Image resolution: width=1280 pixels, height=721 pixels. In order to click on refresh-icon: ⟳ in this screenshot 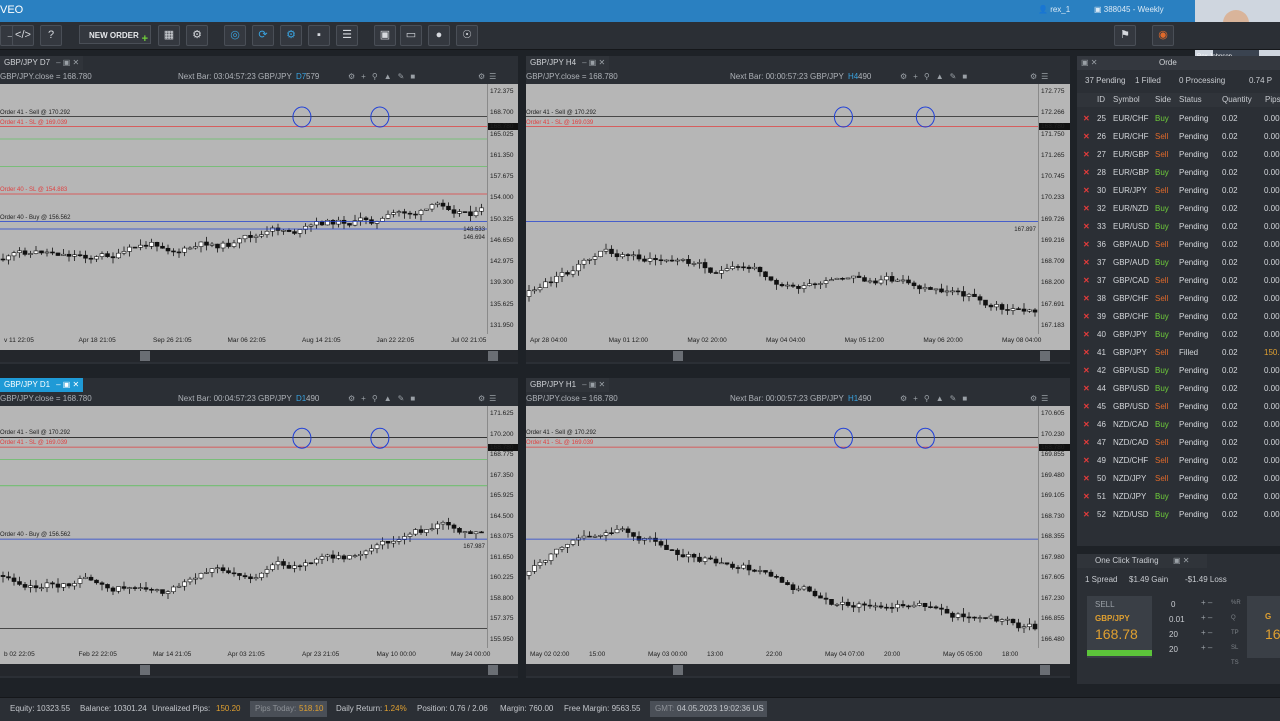, I will do `click(263, 35)`.